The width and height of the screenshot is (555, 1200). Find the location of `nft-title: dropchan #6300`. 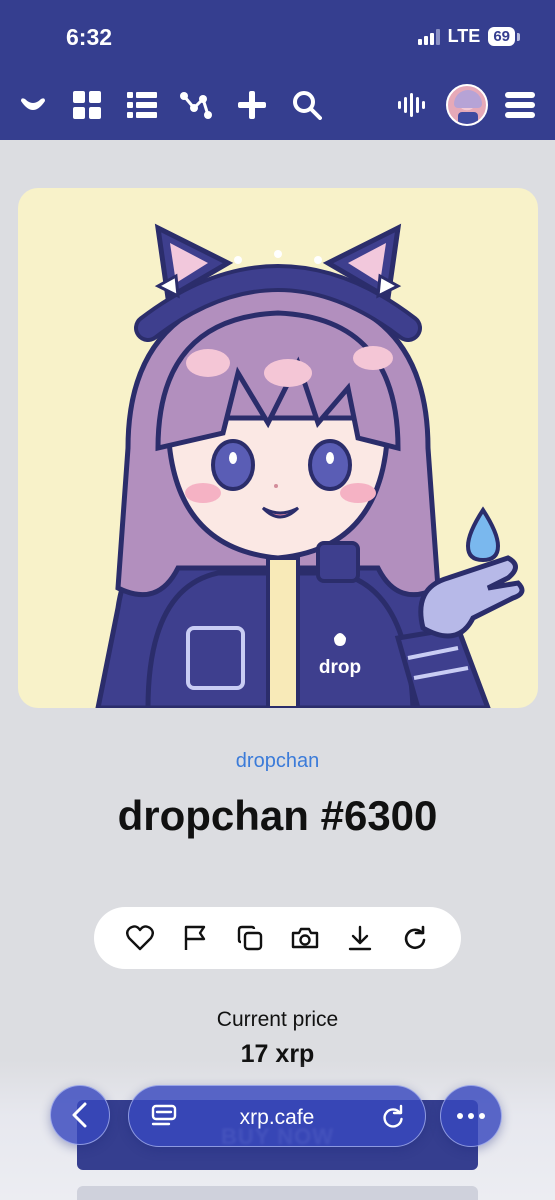

nft-title: dropchan #6300 is located at coordinates (277, 815).